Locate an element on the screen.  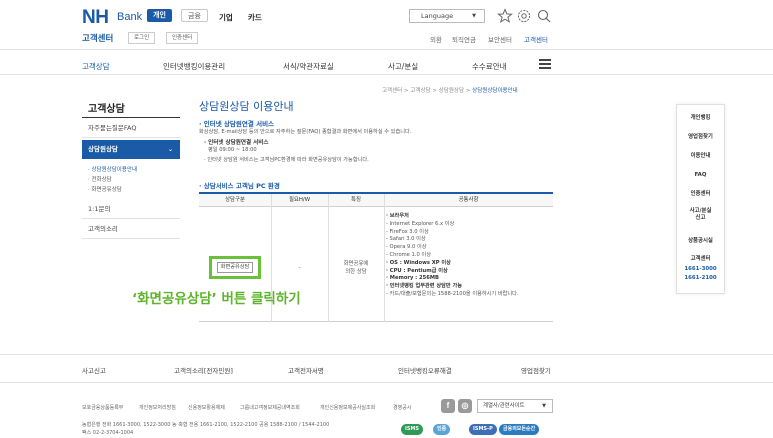
chevron-down-icon: ⌄ is located at coordinates (170, 149).